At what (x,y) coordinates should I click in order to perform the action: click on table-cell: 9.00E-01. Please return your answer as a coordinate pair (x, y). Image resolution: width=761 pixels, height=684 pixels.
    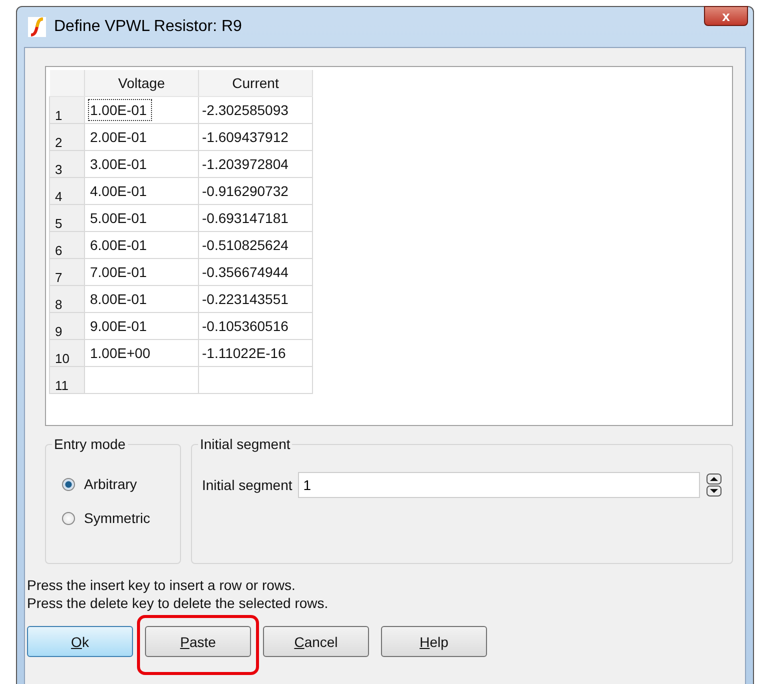
    Looking at the image, I should click on (141, 326).